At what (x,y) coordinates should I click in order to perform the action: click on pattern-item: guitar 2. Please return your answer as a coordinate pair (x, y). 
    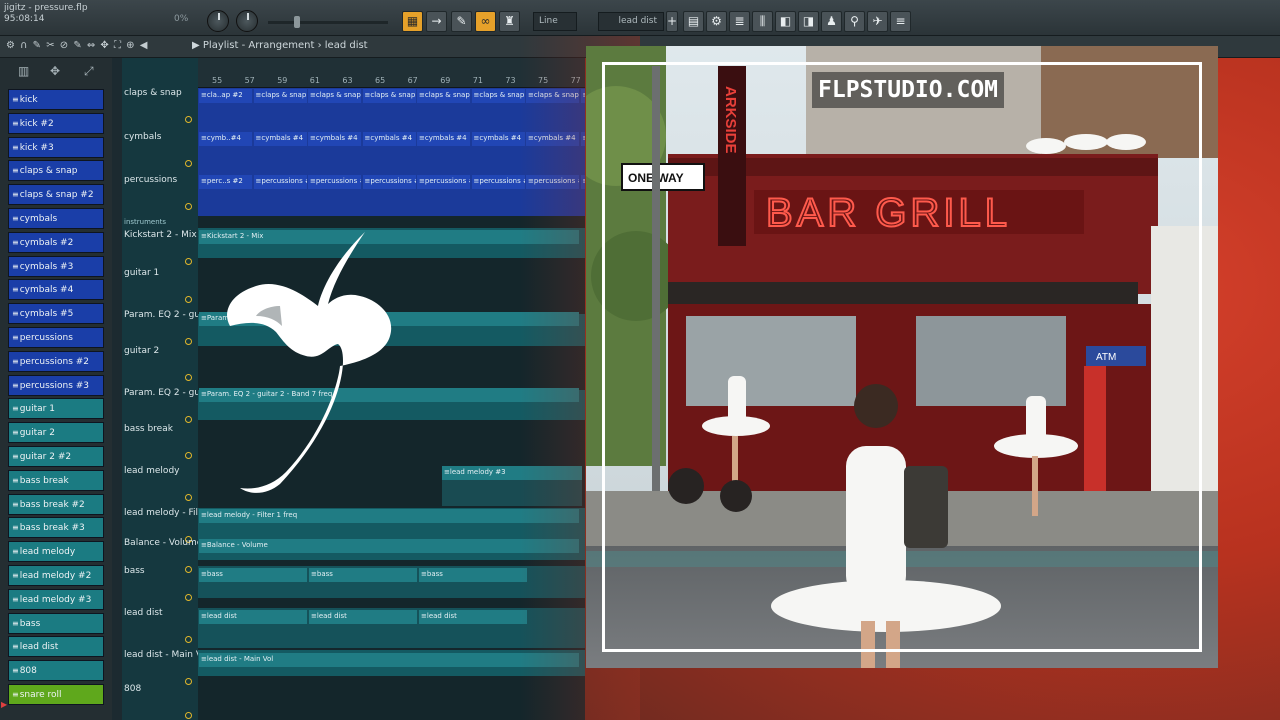
    Looking at the image, I should click on (56, 433).